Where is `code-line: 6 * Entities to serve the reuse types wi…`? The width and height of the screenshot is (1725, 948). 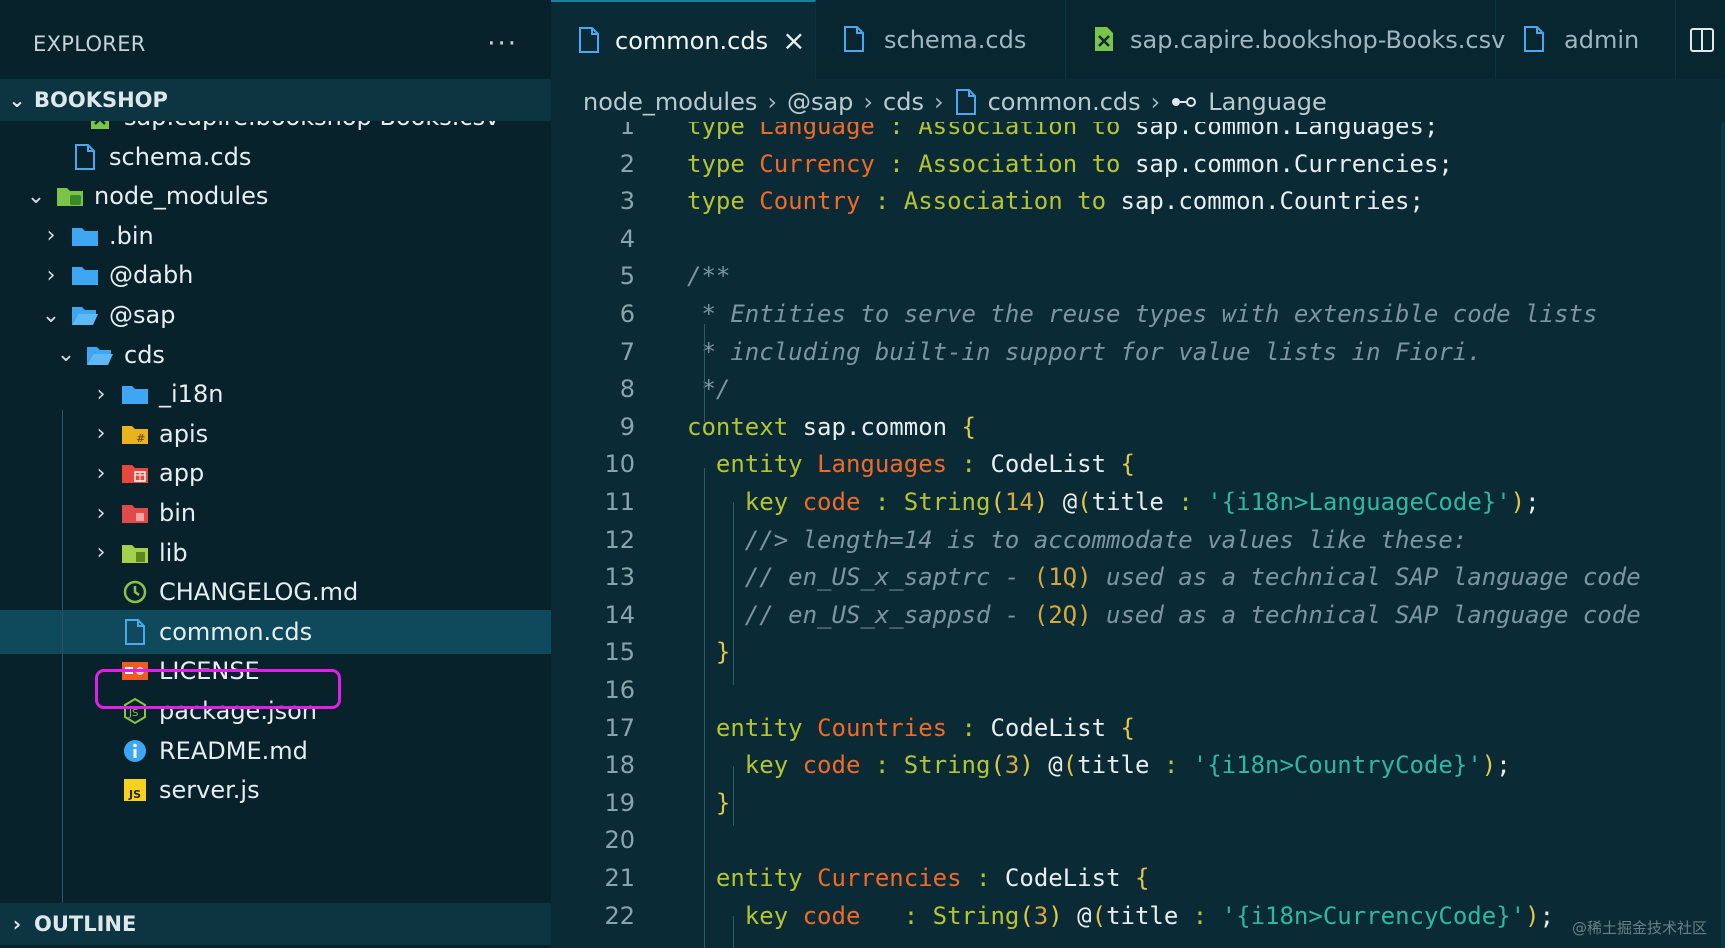
code-line: 6 * Entities to serve the reuse types wi… is located at coordinates (1136, 314).